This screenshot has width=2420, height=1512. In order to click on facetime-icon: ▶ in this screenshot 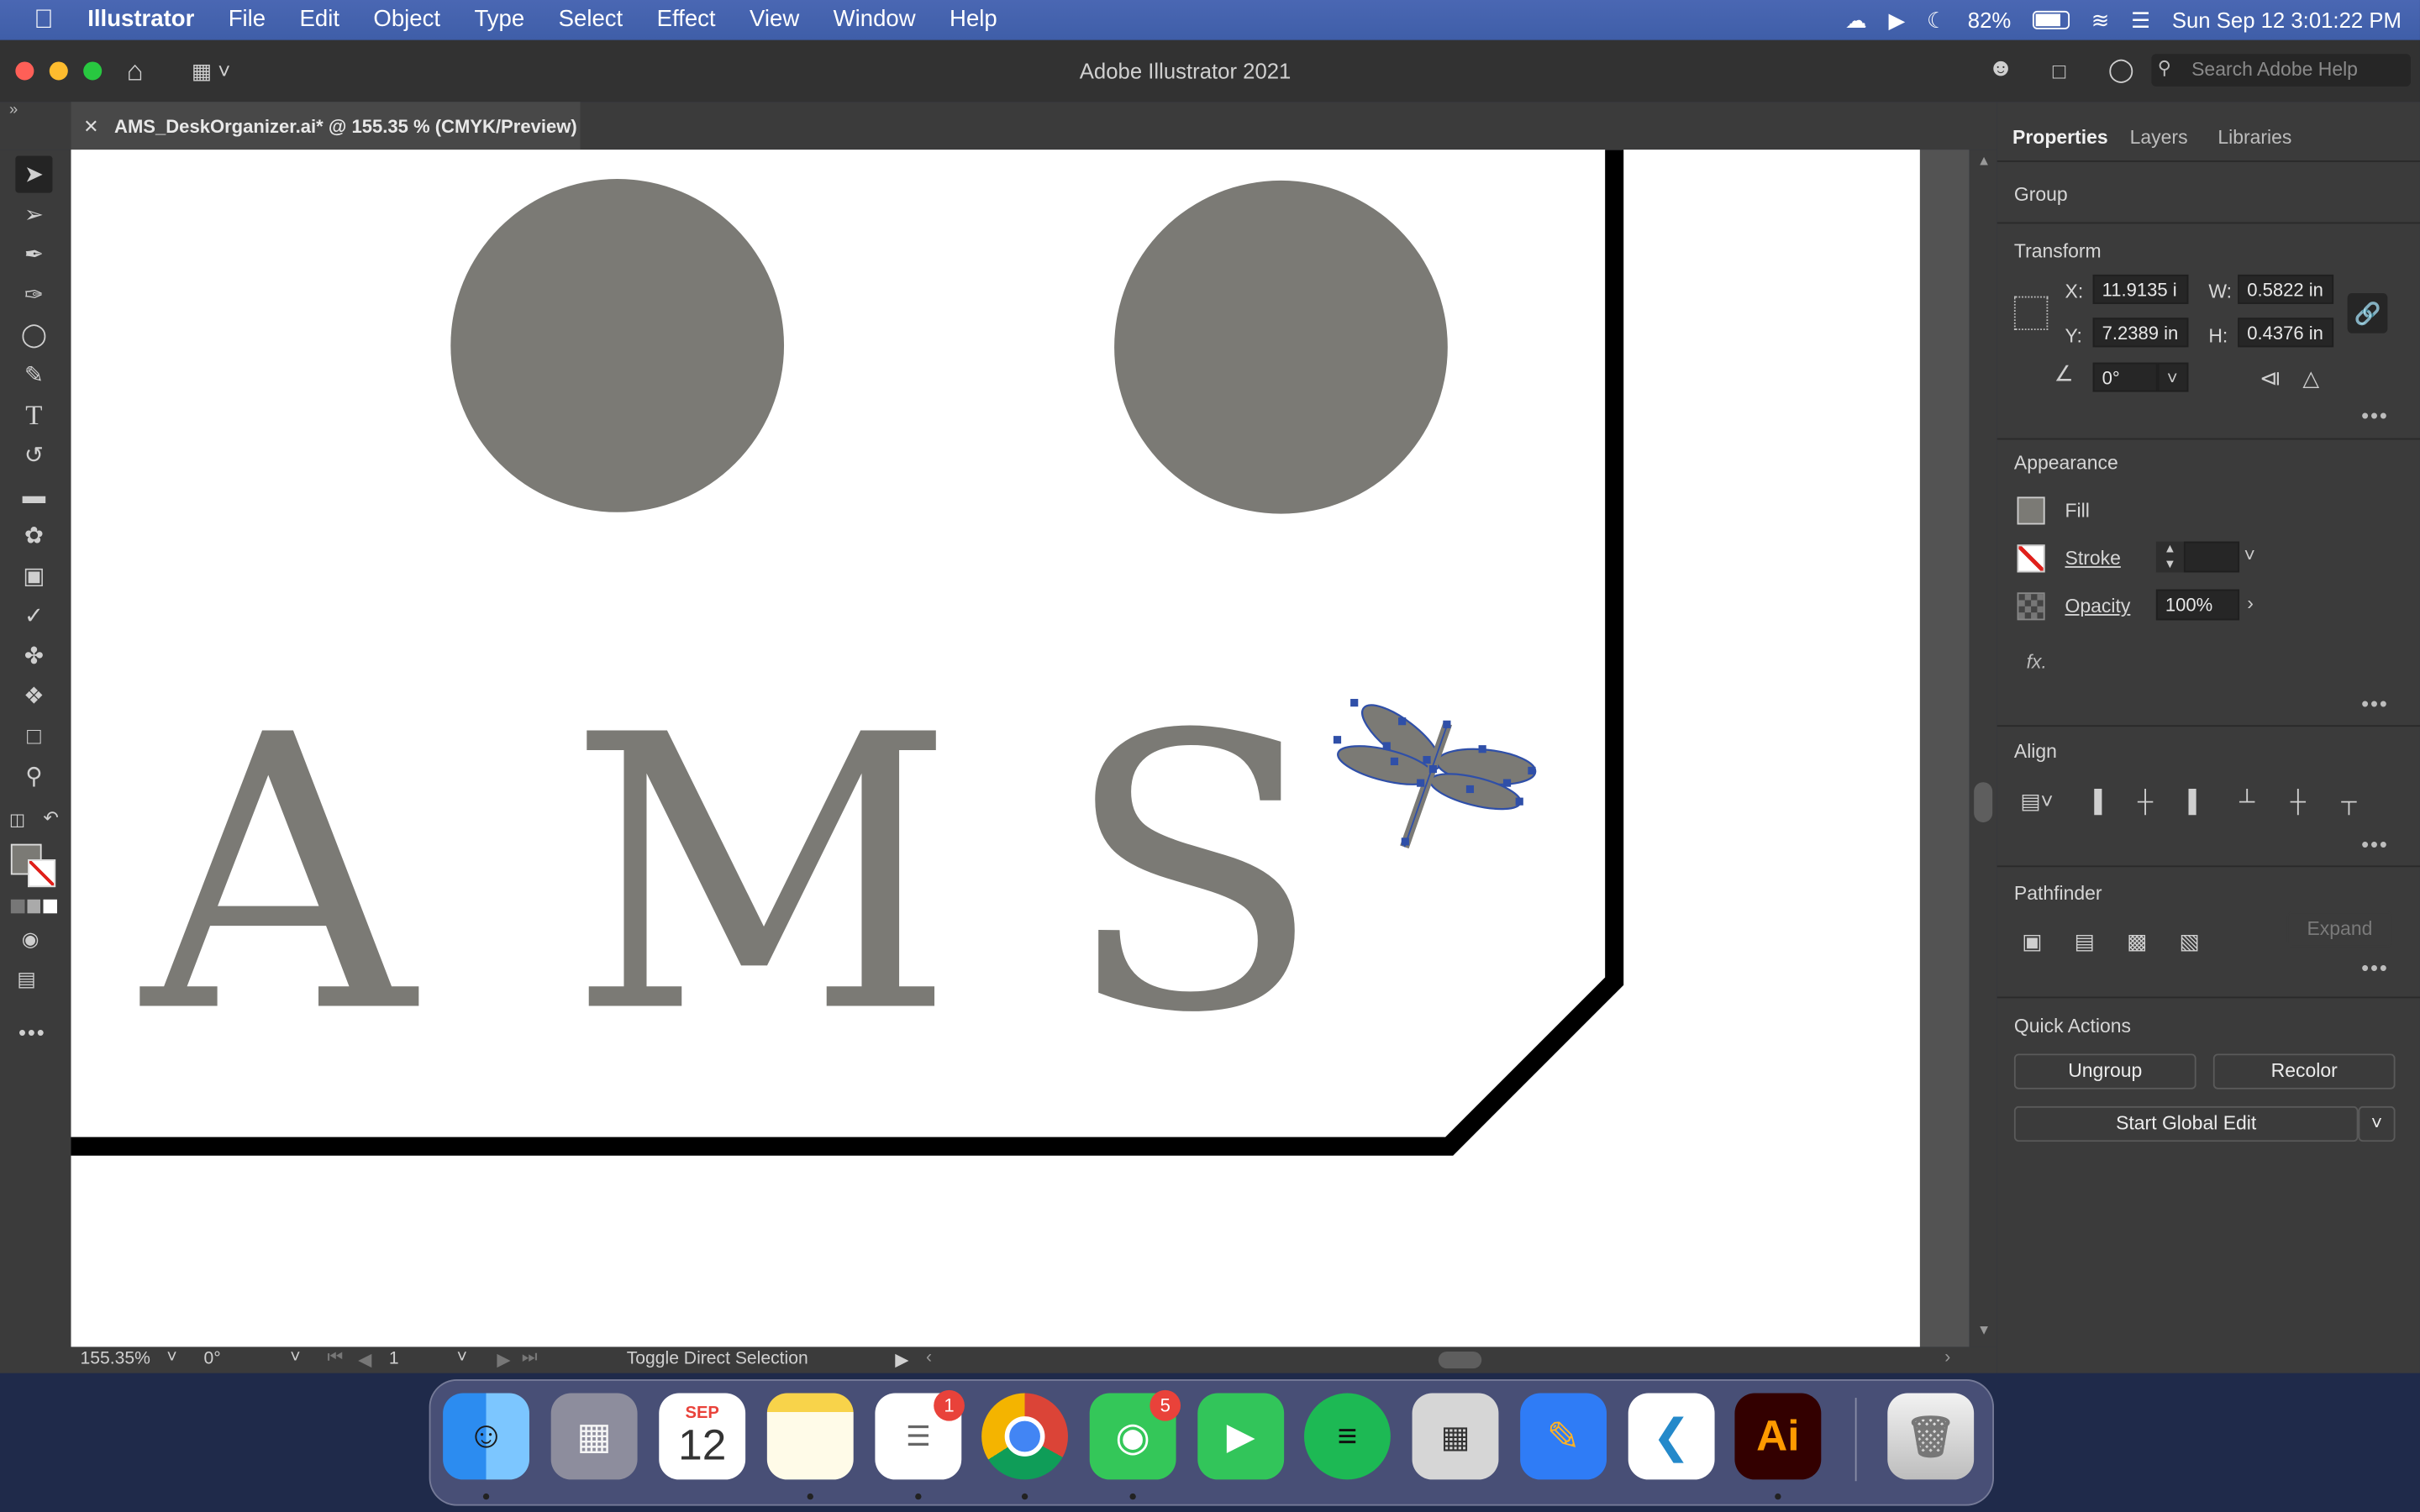, I will do `click(1241, 1436)`.